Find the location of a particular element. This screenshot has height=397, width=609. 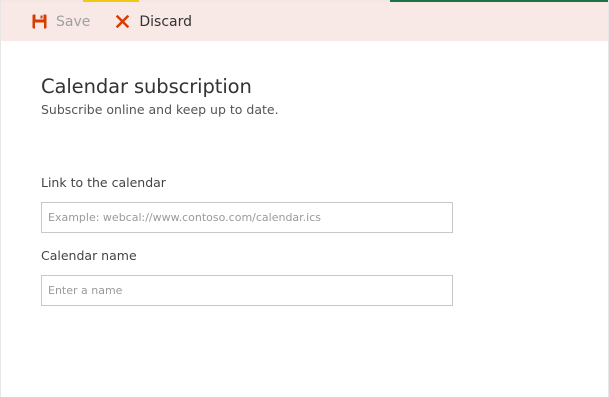

floppy-disk-icon is located at coordinates (39, 22).